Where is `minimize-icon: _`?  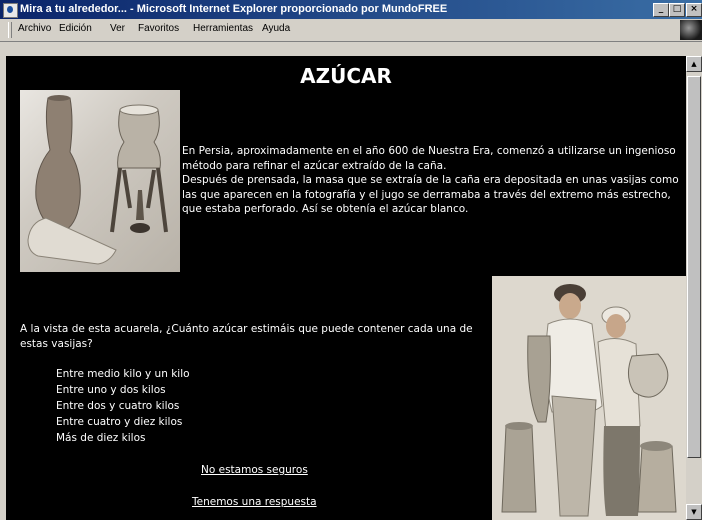 minimize-icon: _ is located at coordinates (661, 10).